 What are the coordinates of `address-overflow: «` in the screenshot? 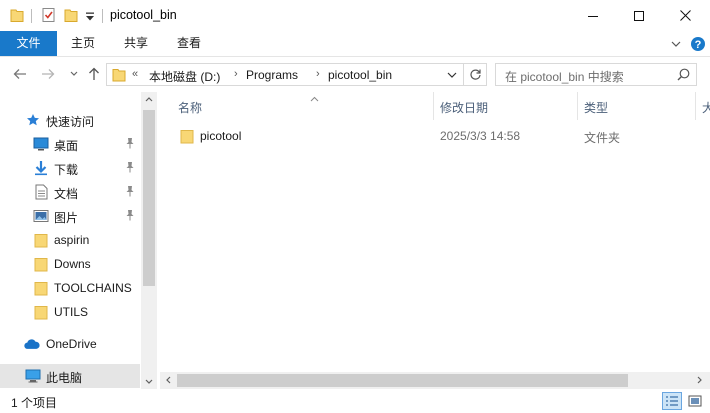 It's located at (135, 74).